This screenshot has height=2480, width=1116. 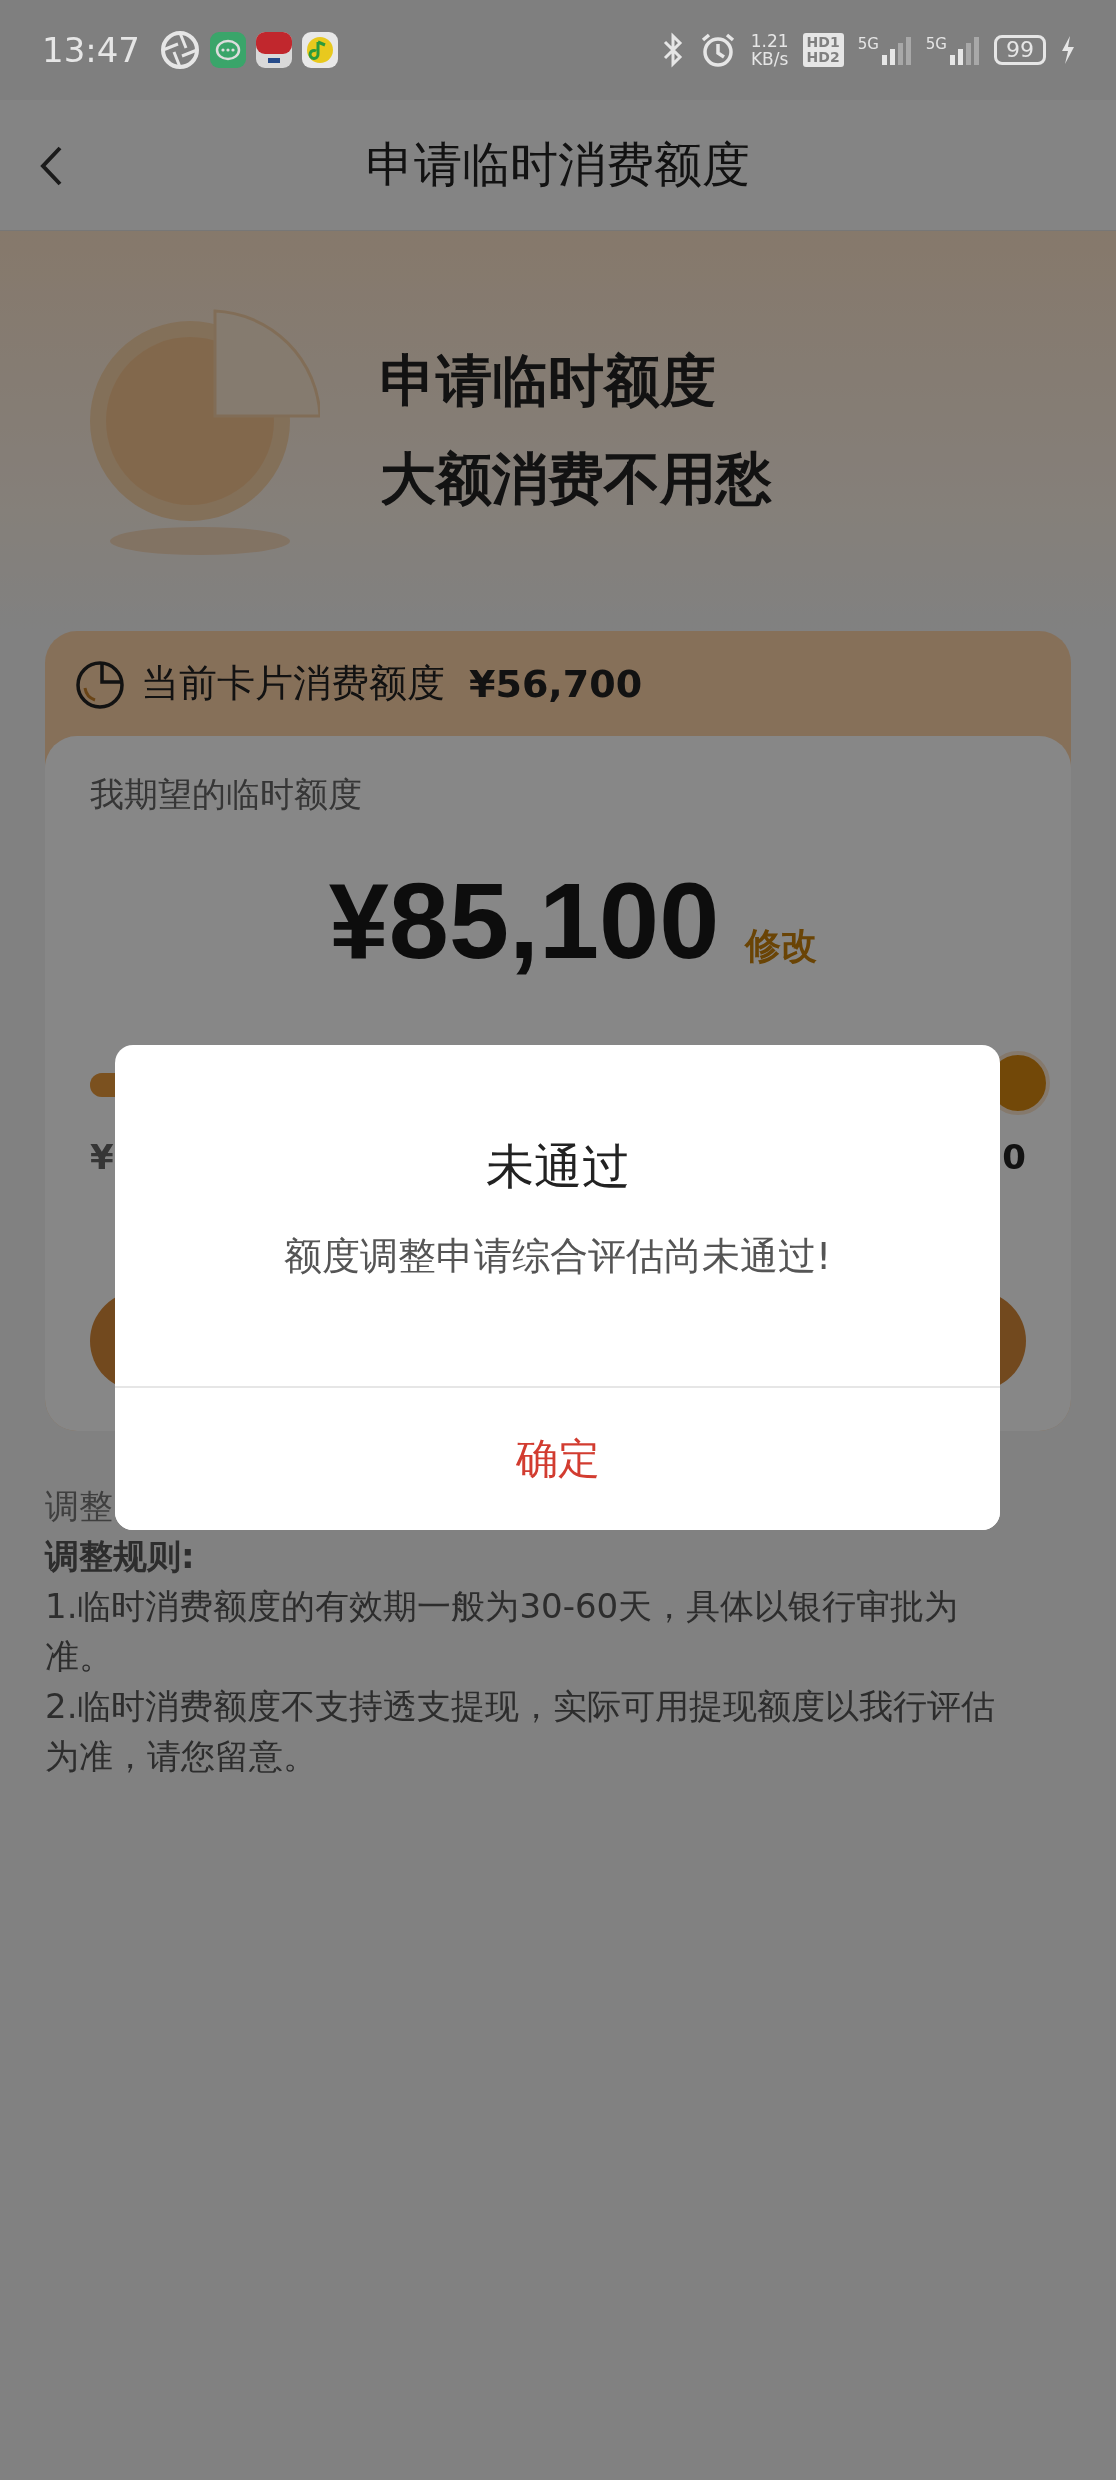 I want to click on music-app-icon, so click(x=320, y=50).